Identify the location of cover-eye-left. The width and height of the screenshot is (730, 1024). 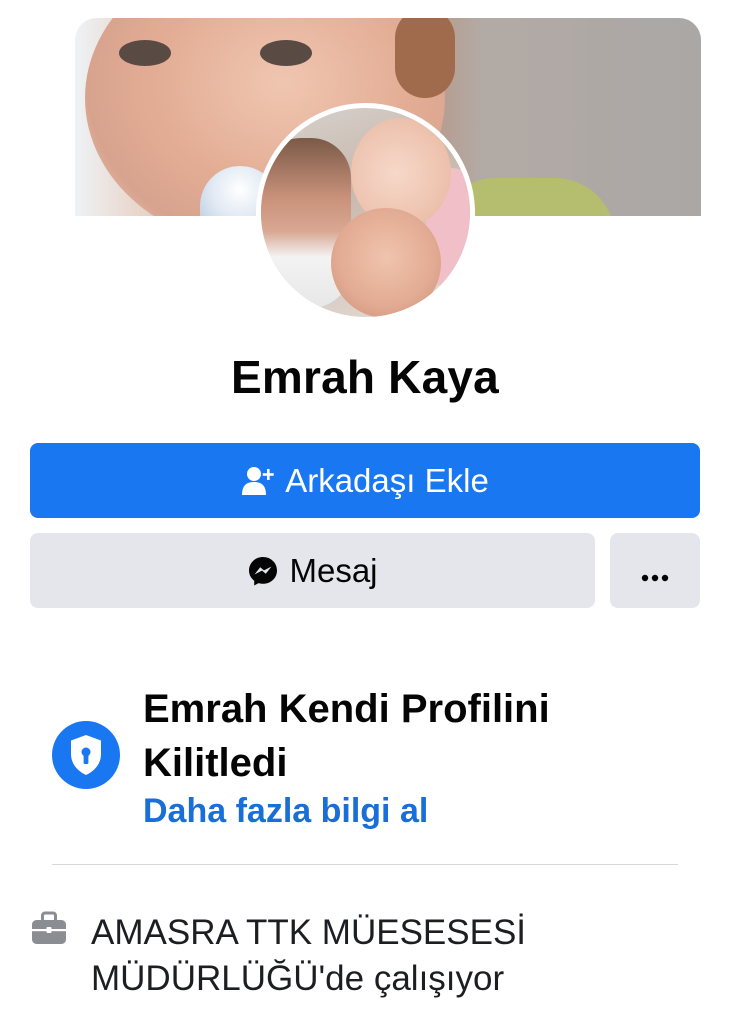
(145, 53).